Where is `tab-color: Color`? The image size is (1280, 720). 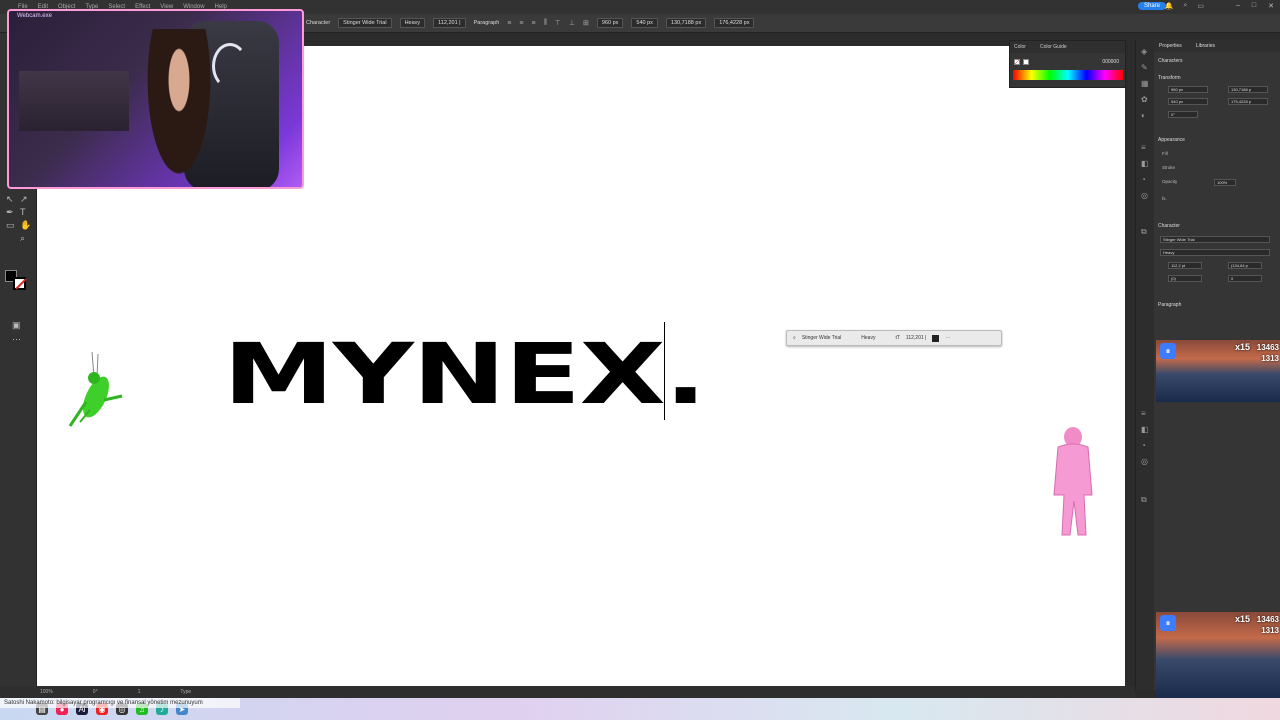 tab-color: Color is located at coordinates (1020, 47).